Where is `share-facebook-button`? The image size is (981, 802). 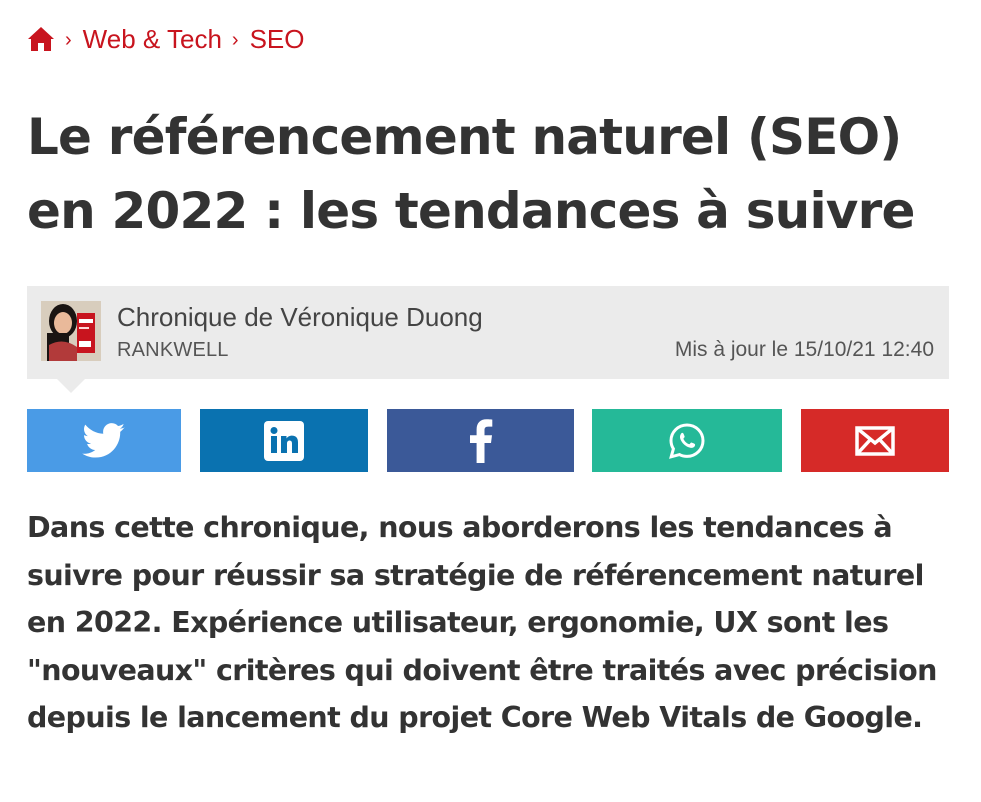
share-facebook-button is located at coordinates (480, 440).